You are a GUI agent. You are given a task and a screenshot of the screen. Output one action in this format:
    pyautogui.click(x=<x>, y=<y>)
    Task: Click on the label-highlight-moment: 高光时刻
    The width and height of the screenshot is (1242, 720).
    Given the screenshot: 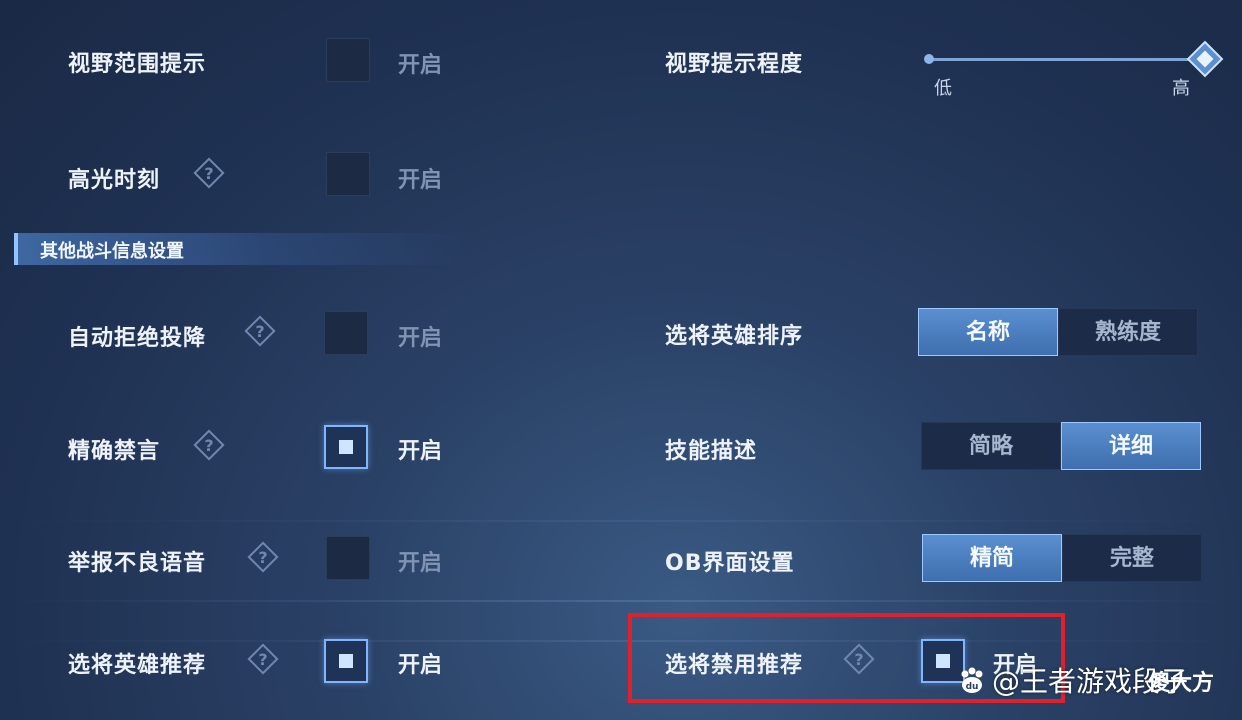 What is the action you would take?
    pyautogui.click(x=114, y=180)
    